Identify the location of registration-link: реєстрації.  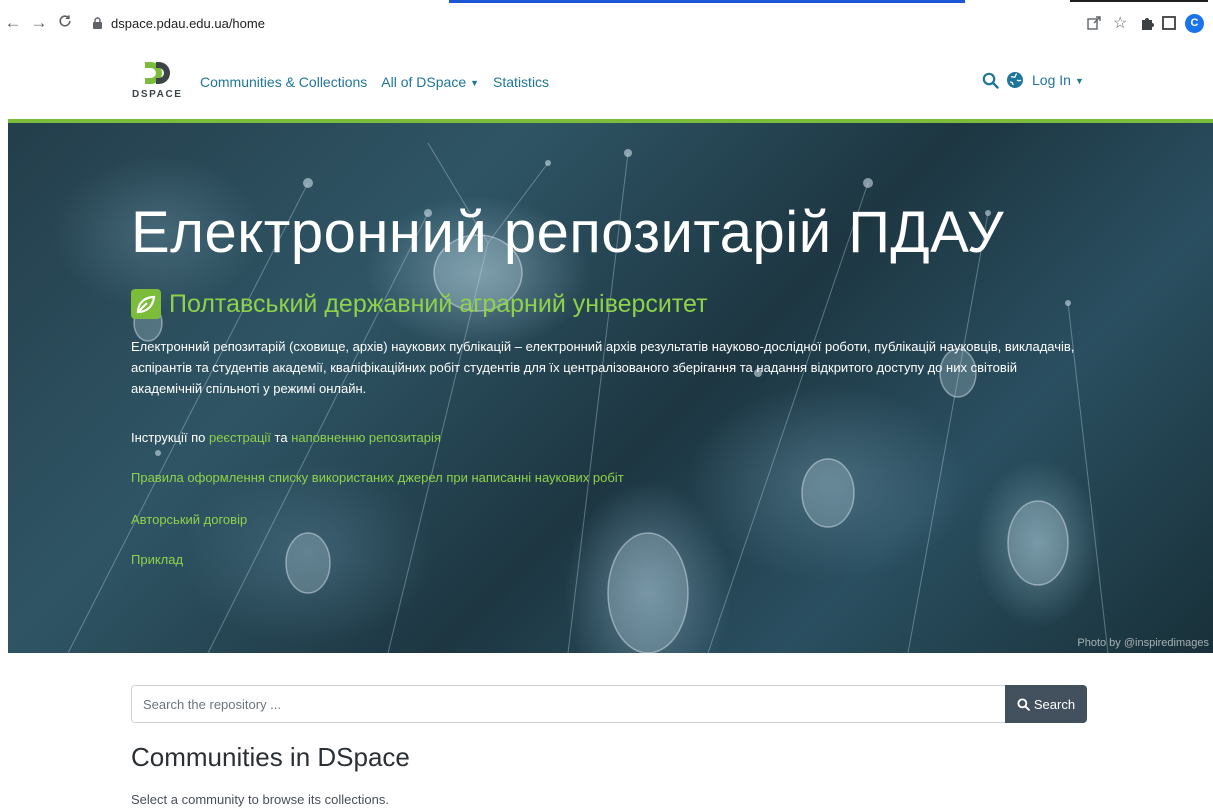
(240, 437).